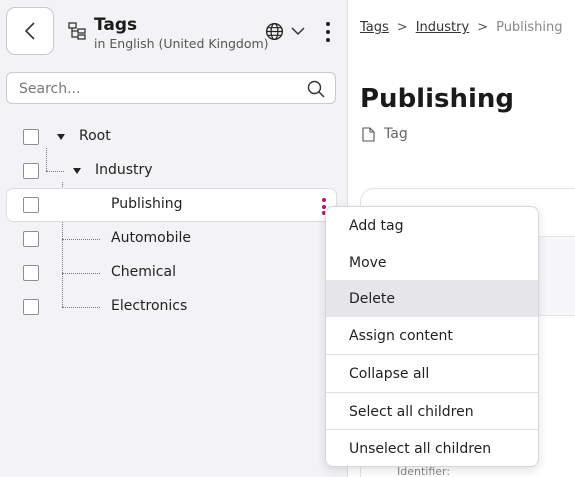  Describe the element at coordinates (181, 43) in the screenshot. I see `language-subtitle: in English (United Kingdom)` at that location.